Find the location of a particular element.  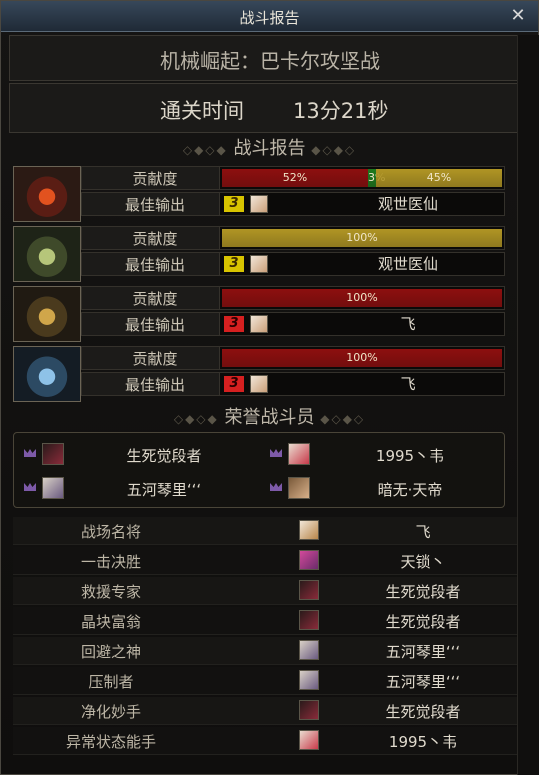

dungeon-name: 机械崛起：巴卡尔攻坚战 is located at coordinates (270, 61).